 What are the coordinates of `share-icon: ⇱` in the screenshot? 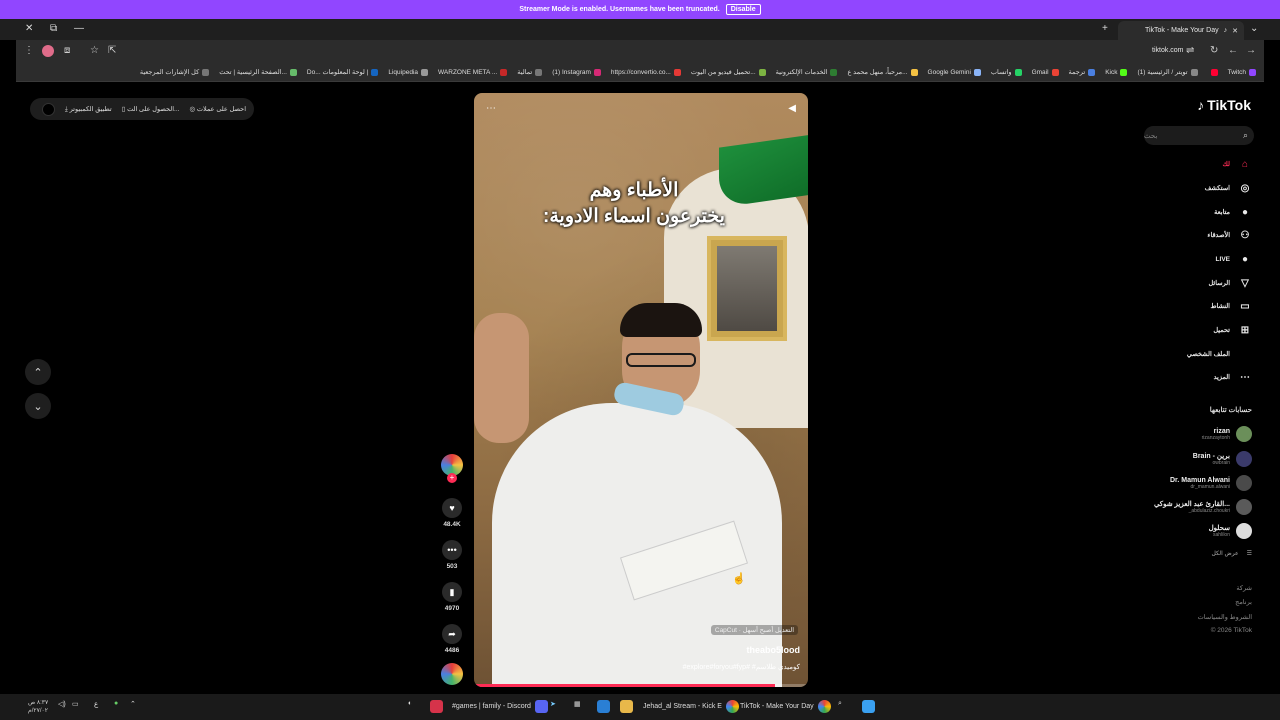 It's located at (112, 50).